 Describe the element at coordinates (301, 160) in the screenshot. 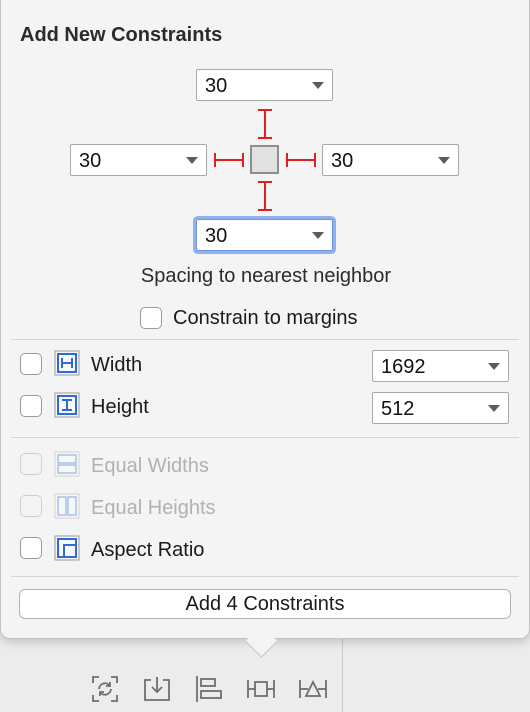

I see `right-constraint-toggle` at that location.